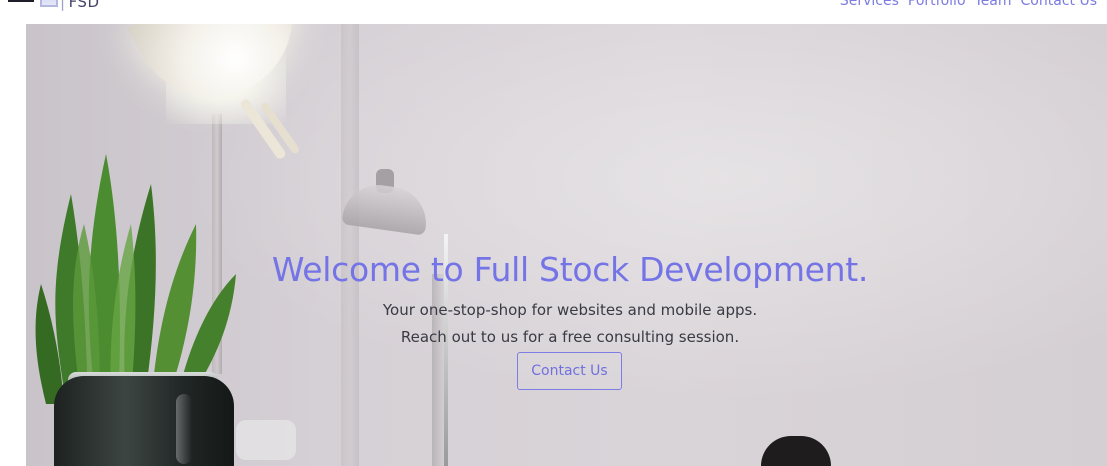 This screenshot has width=1107, height=466. I want to click on logo-square, so click(49, 3).